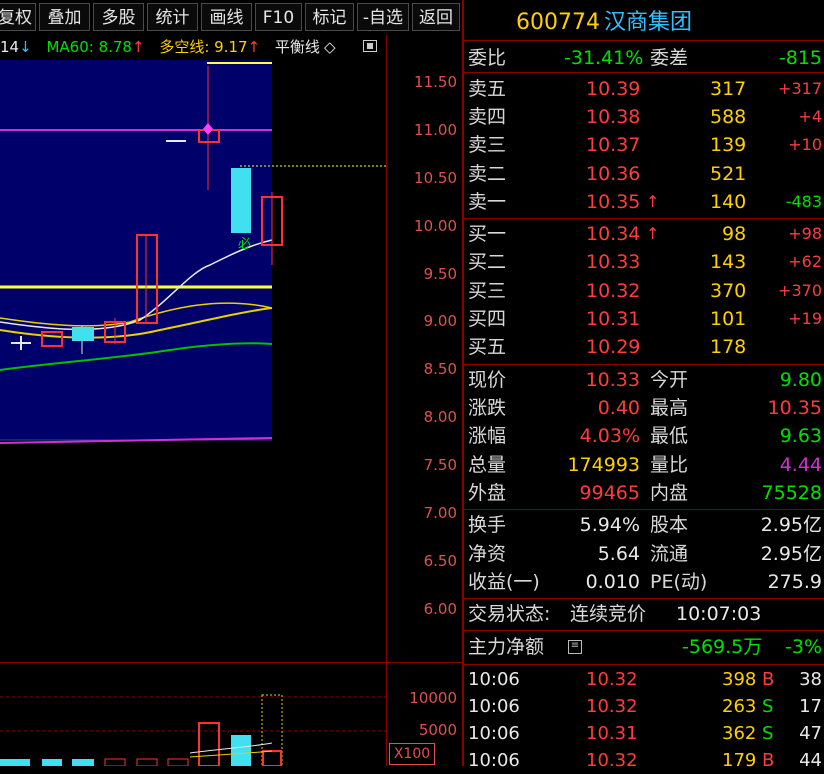  What do you see at coordinates (722, 647) in the screenshot?
I see `main-flow-value: -569.5万` at bounding box center [722, 647].